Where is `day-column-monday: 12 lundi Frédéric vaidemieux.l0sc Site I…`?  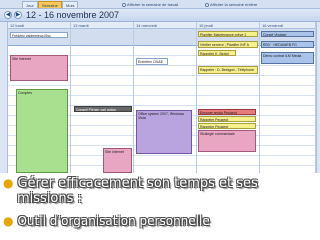 day-column-monday: 12 lundi Frédéric vaidemieux.l0sc Site I… is located at coordinates (39, 97).